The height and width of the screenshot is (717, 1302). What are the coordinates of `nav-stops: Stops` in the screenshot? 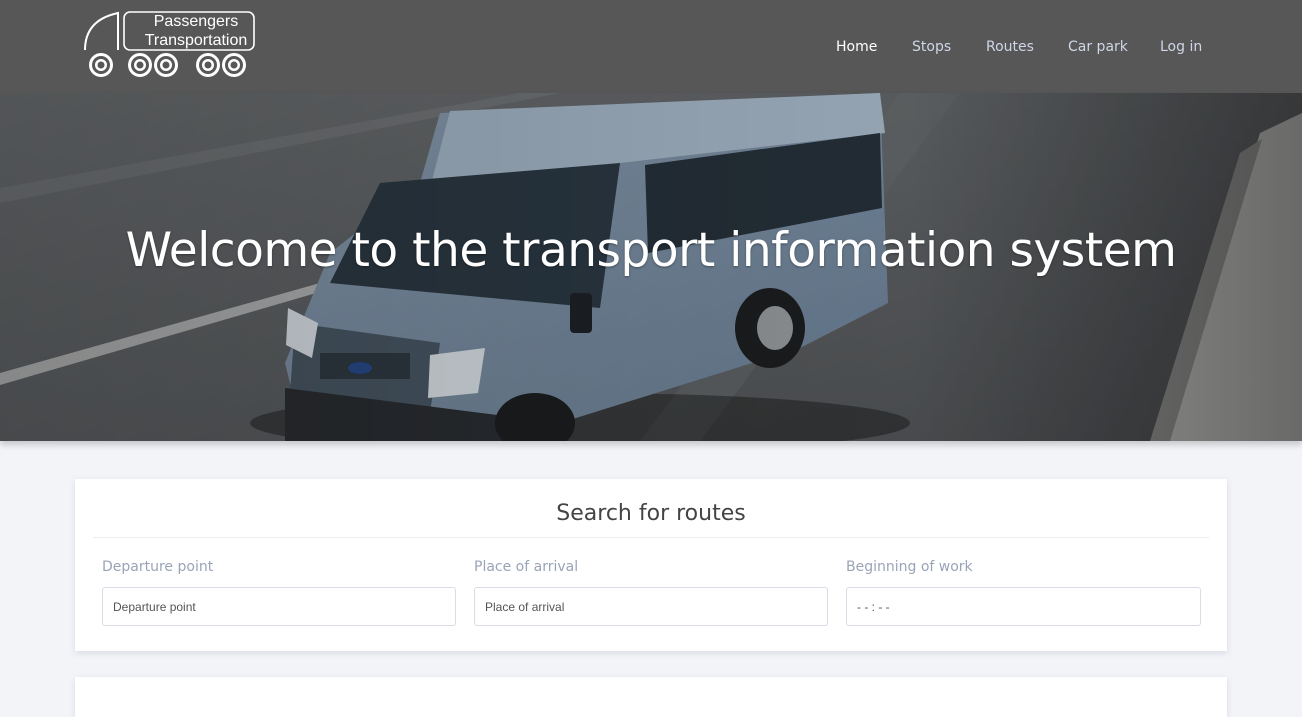 It's located at (931, 47).